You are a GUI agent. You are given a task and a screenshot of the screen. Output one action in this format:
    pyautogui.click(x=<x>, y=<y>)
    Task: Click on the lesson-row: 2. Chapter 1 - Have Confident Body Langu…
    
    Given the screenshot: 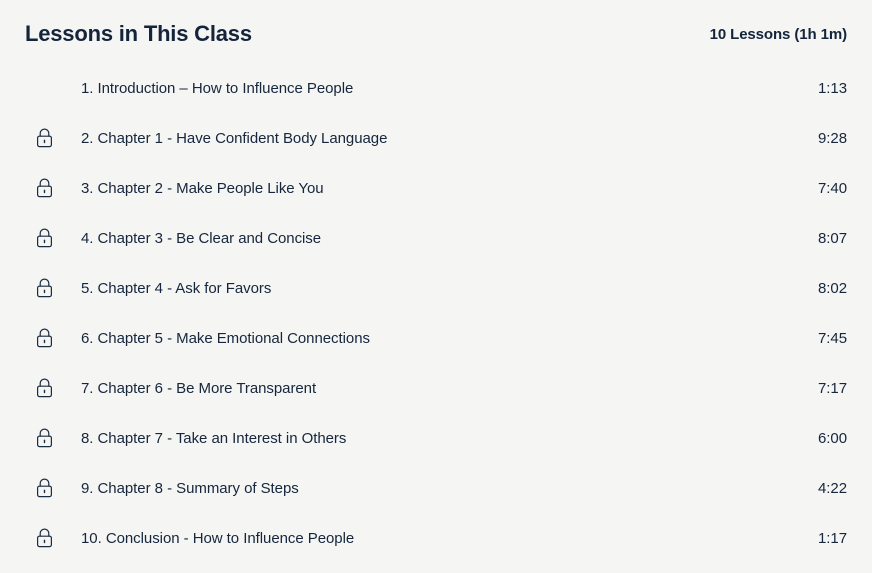 What is the action you would take?
    pyautogui.click(x=436, y=138)
    